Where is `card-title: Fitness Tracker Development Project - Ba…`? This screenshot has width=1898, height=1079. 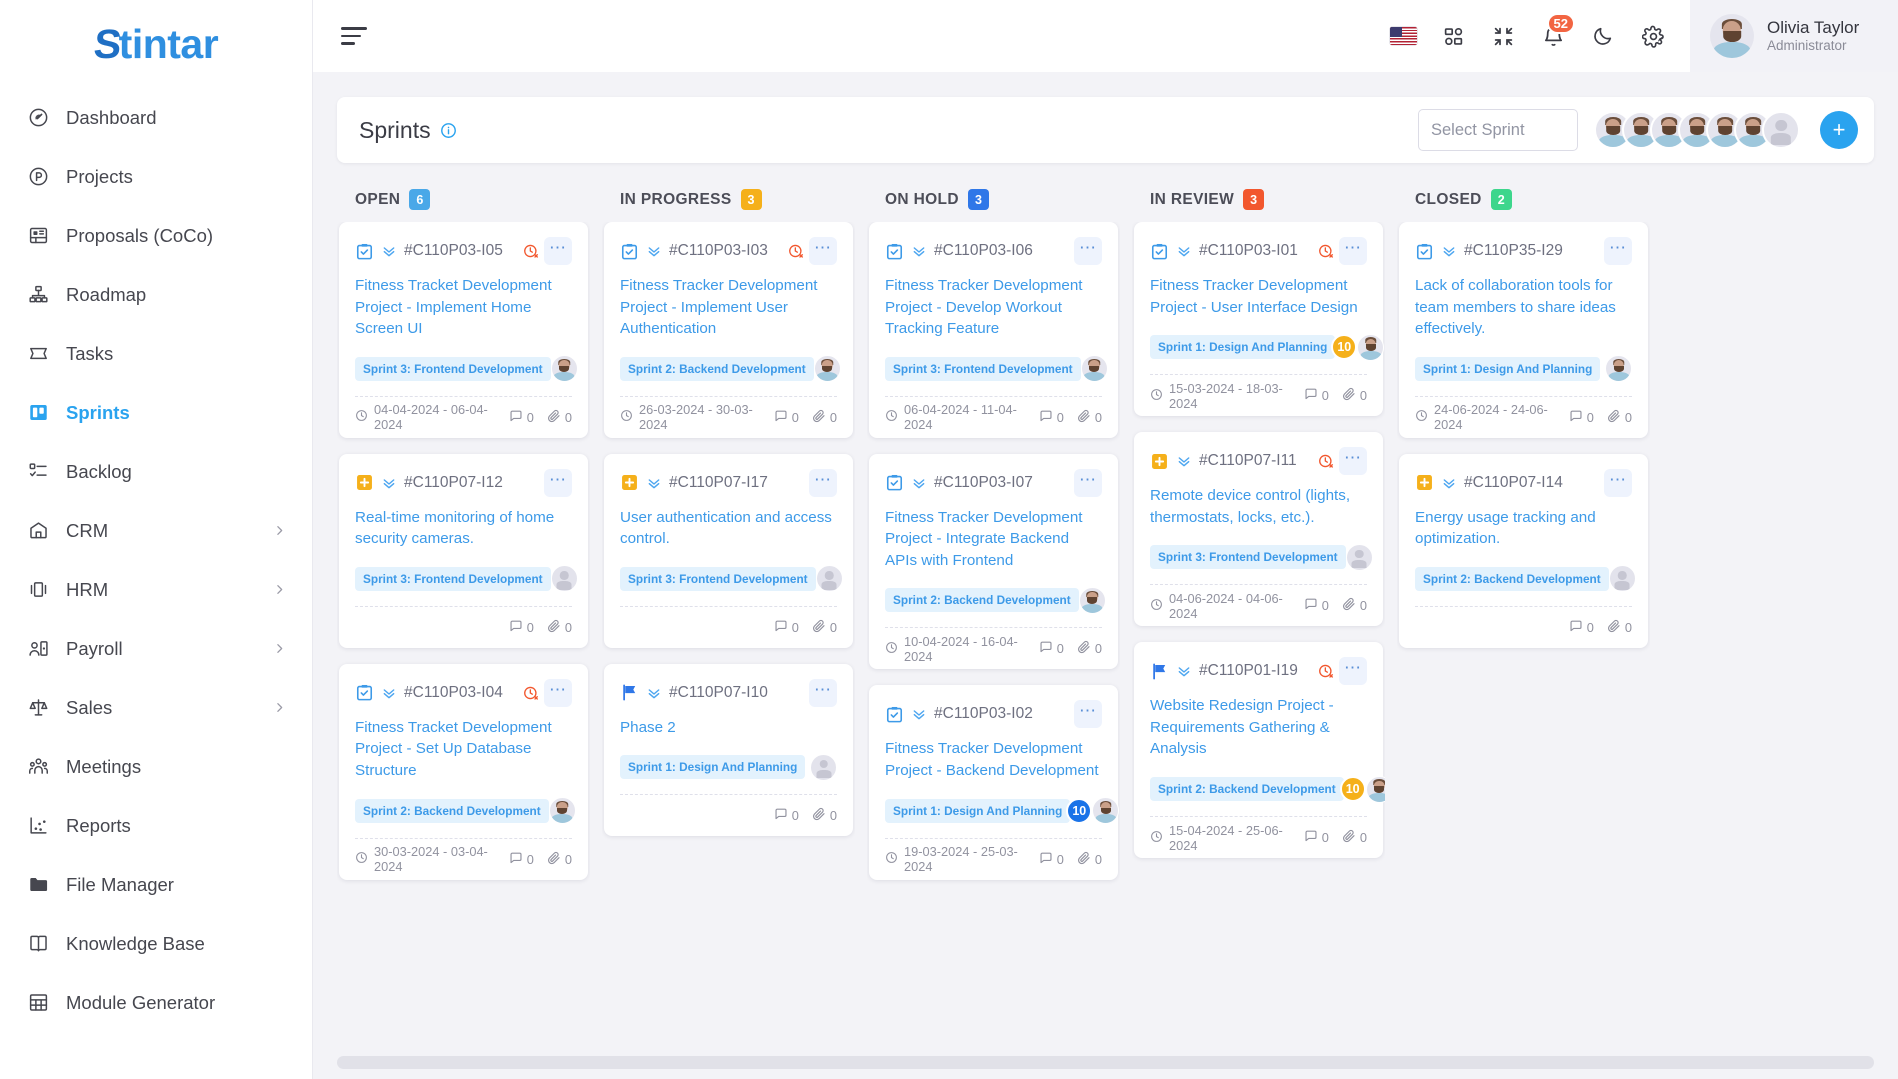
card-title: Fitness Tracker Development Project - Ba… is located at coordinates (993, 759).